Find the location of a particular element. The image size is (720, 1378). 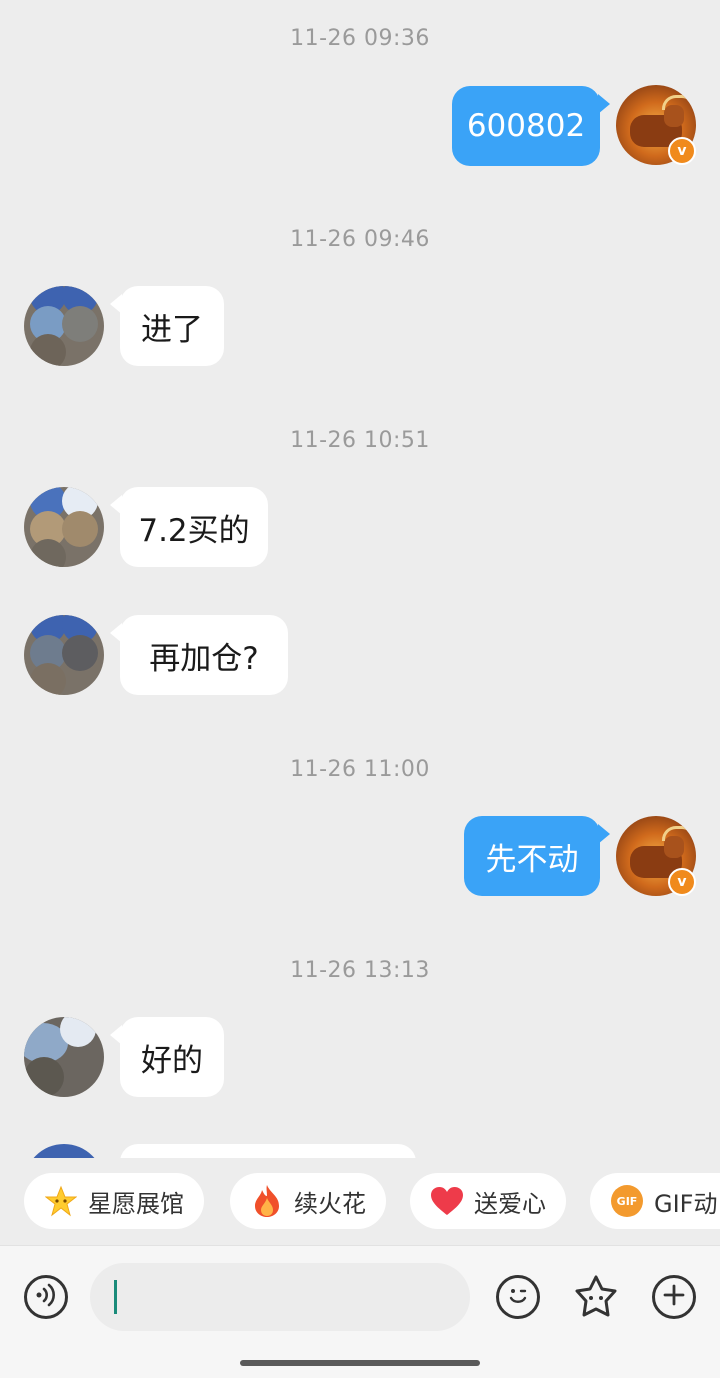

gif-icon-text: GIF is located at coordinates (627, 1201).